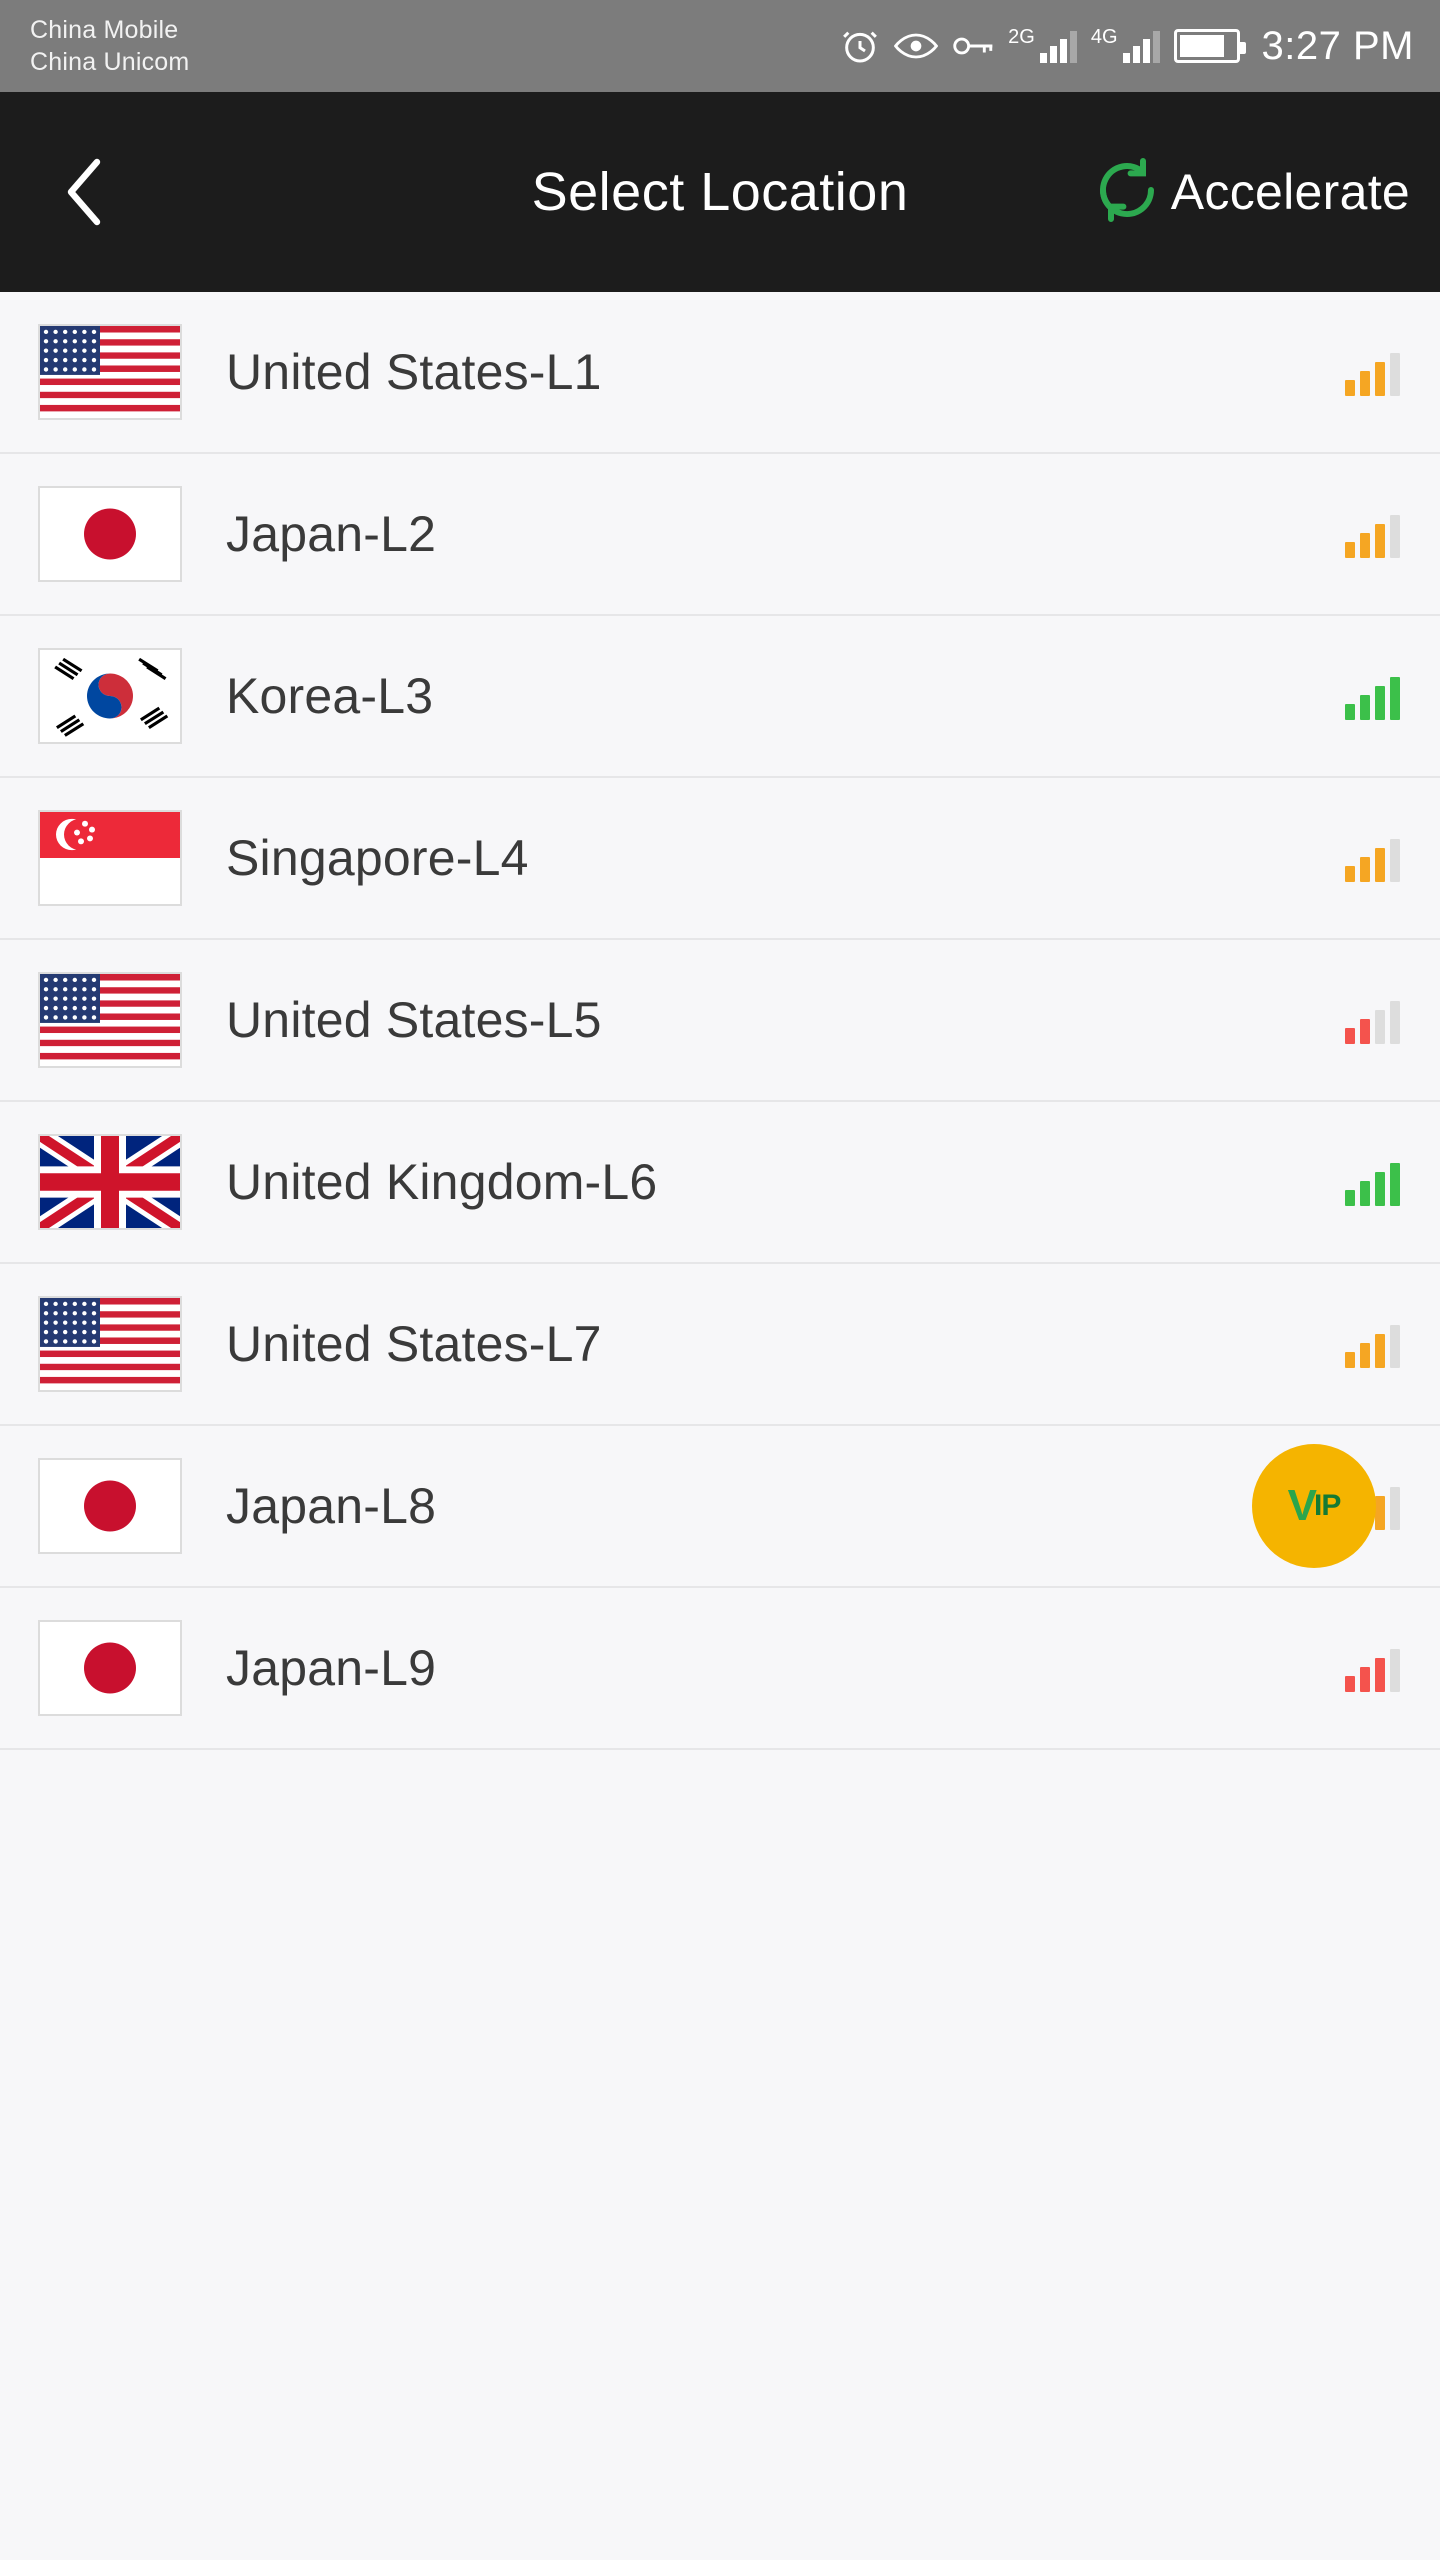 The width and height of the screenshot is (1440, 2560). What do you see at coordinates (110, 1182) in the screenshot?
I see `flag-icon-gb` at bounding box center [110, 1182].